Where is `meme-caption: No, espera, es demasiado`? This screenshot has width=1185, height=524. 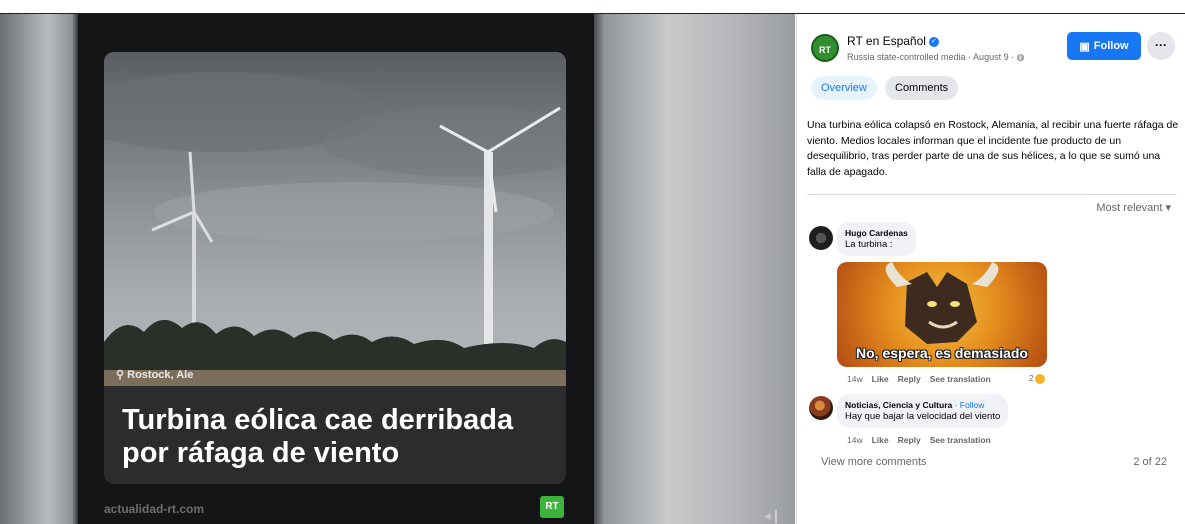 meme-caption: No, espera, es demasiado is located at coordinates (942, 353).